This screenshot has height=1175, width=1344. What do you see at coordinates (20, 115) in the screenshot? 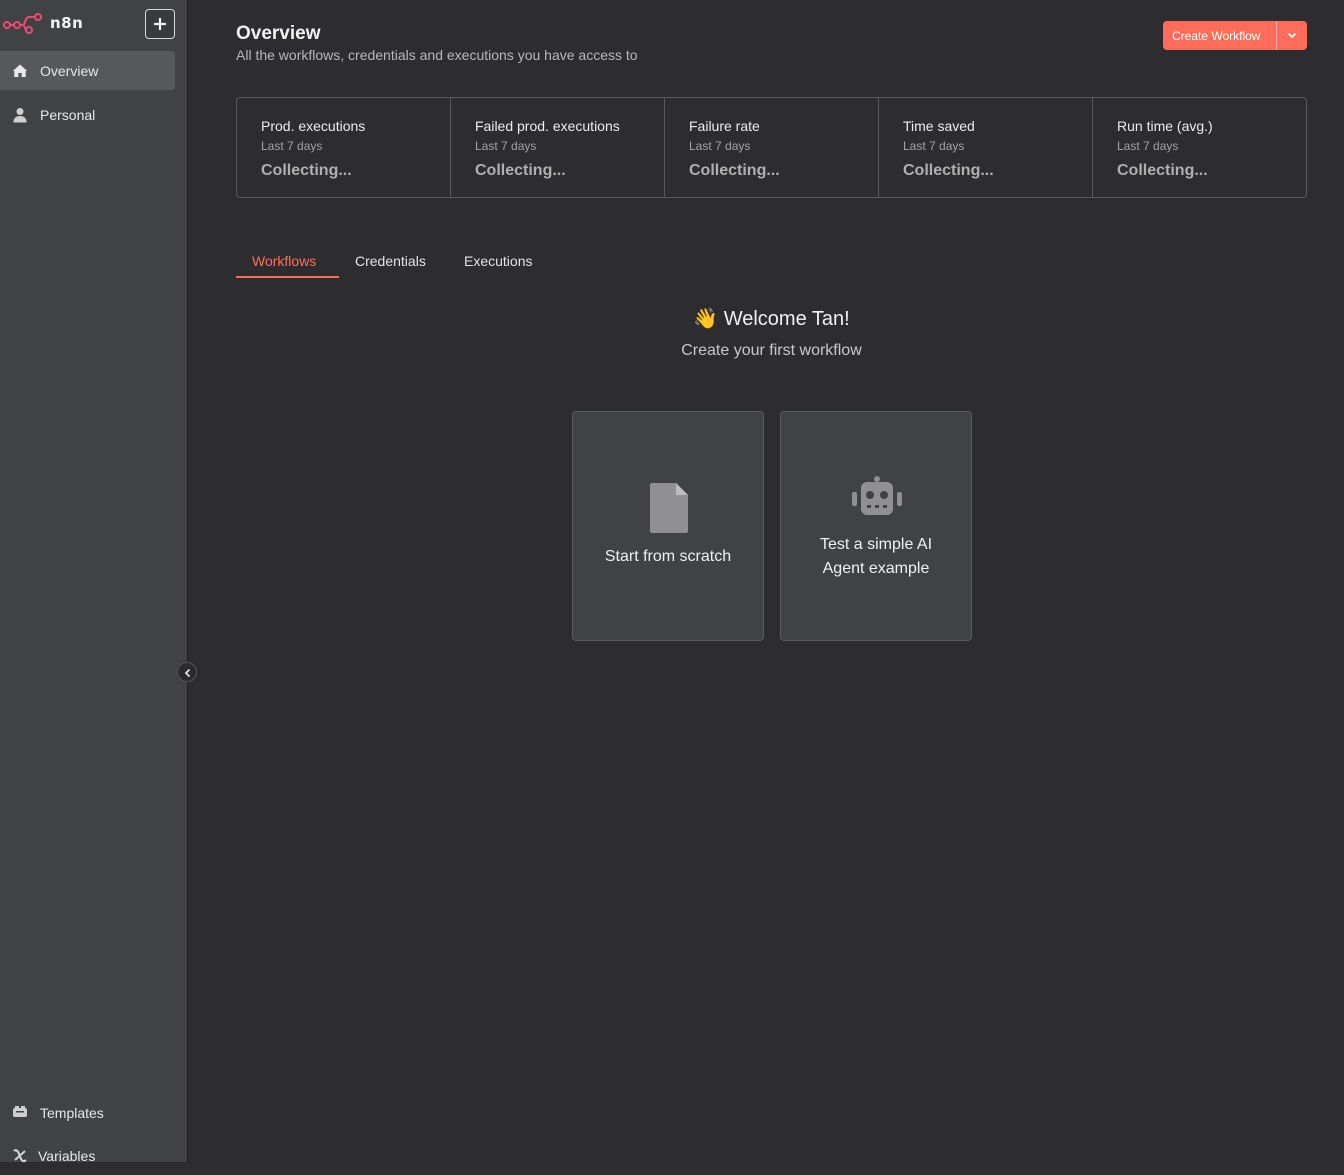
I see `user-icon` at bounding box center [20, 115].